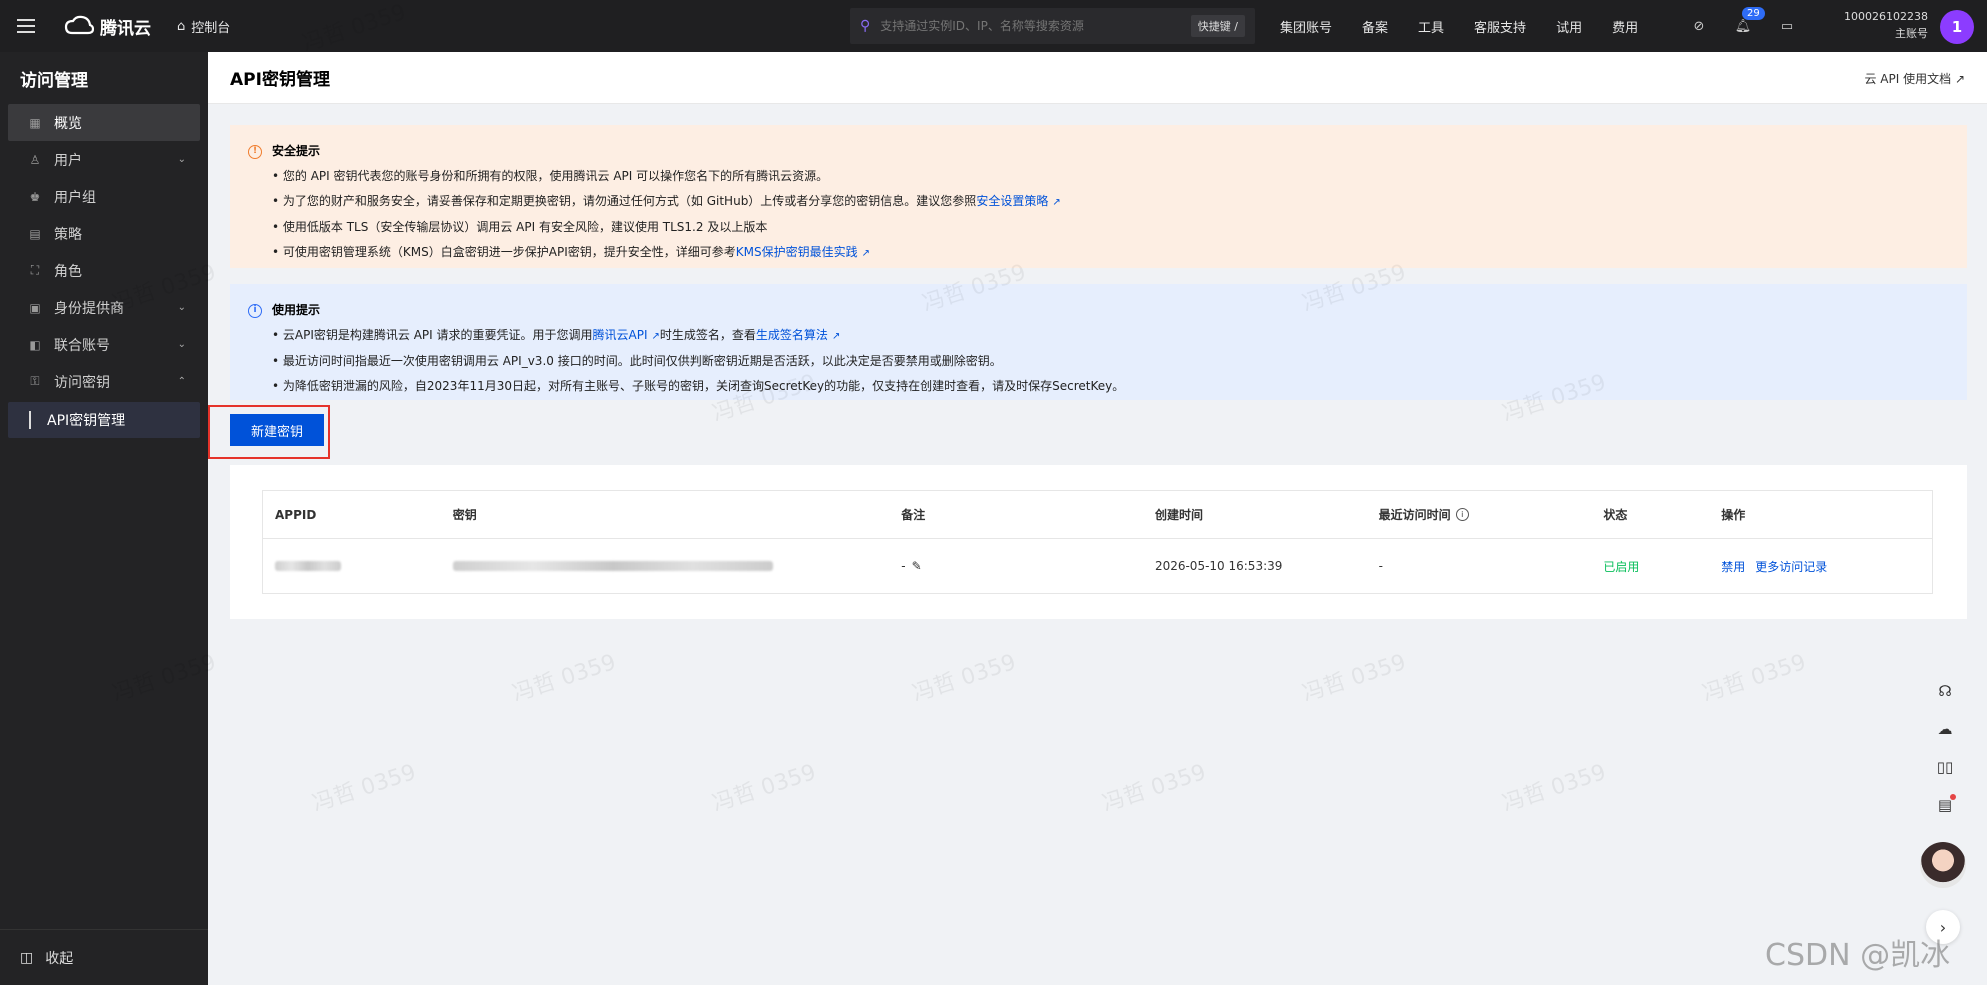 This screenshot has height=985, width=1987. I want to click on column-header-actions: 操作, so click(1733, 515).